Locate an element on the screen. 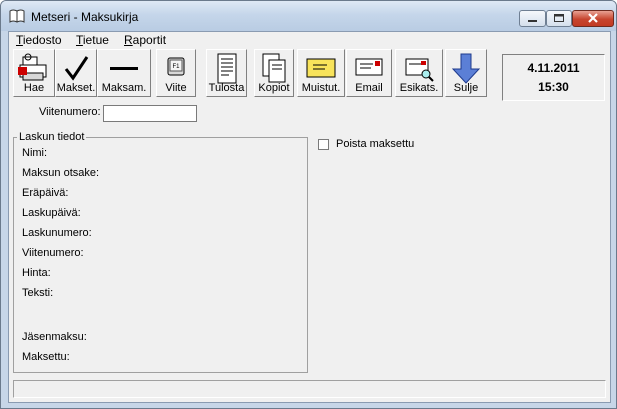 The image size is (617, 409). maximize-icon is located at coordinates (559, 18).